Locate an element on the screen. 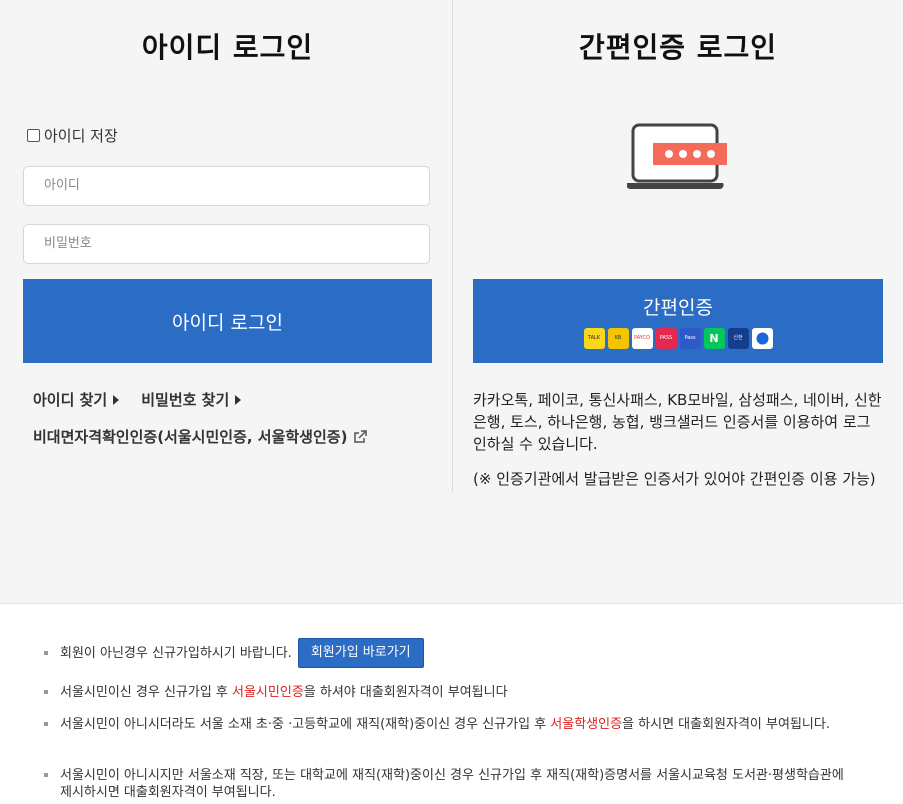 Image resolution: width=903 pixels, height=804 pixels. notice-text: 회원이 아닌경우 신규가입하시기 바랍니다. is located at coordinates (176, 653).